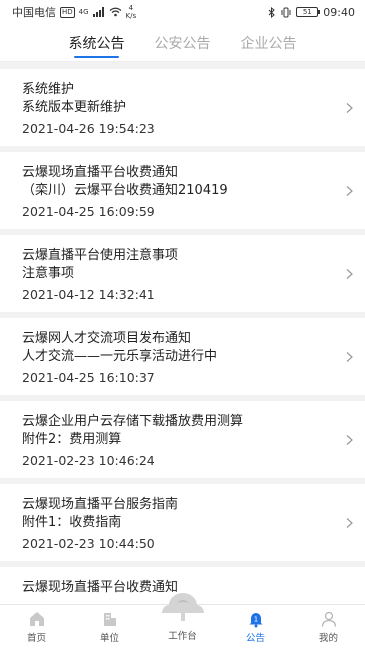 Image resolution: width=365 pixels, height=648 pixels. What do you see at coordinates (182, 273) in the screenshot?
I see `notice-item: 云爆直播平台使用注意事项 注意事项 2021-04-12 14:32:41` at bounding box center [182, 273].